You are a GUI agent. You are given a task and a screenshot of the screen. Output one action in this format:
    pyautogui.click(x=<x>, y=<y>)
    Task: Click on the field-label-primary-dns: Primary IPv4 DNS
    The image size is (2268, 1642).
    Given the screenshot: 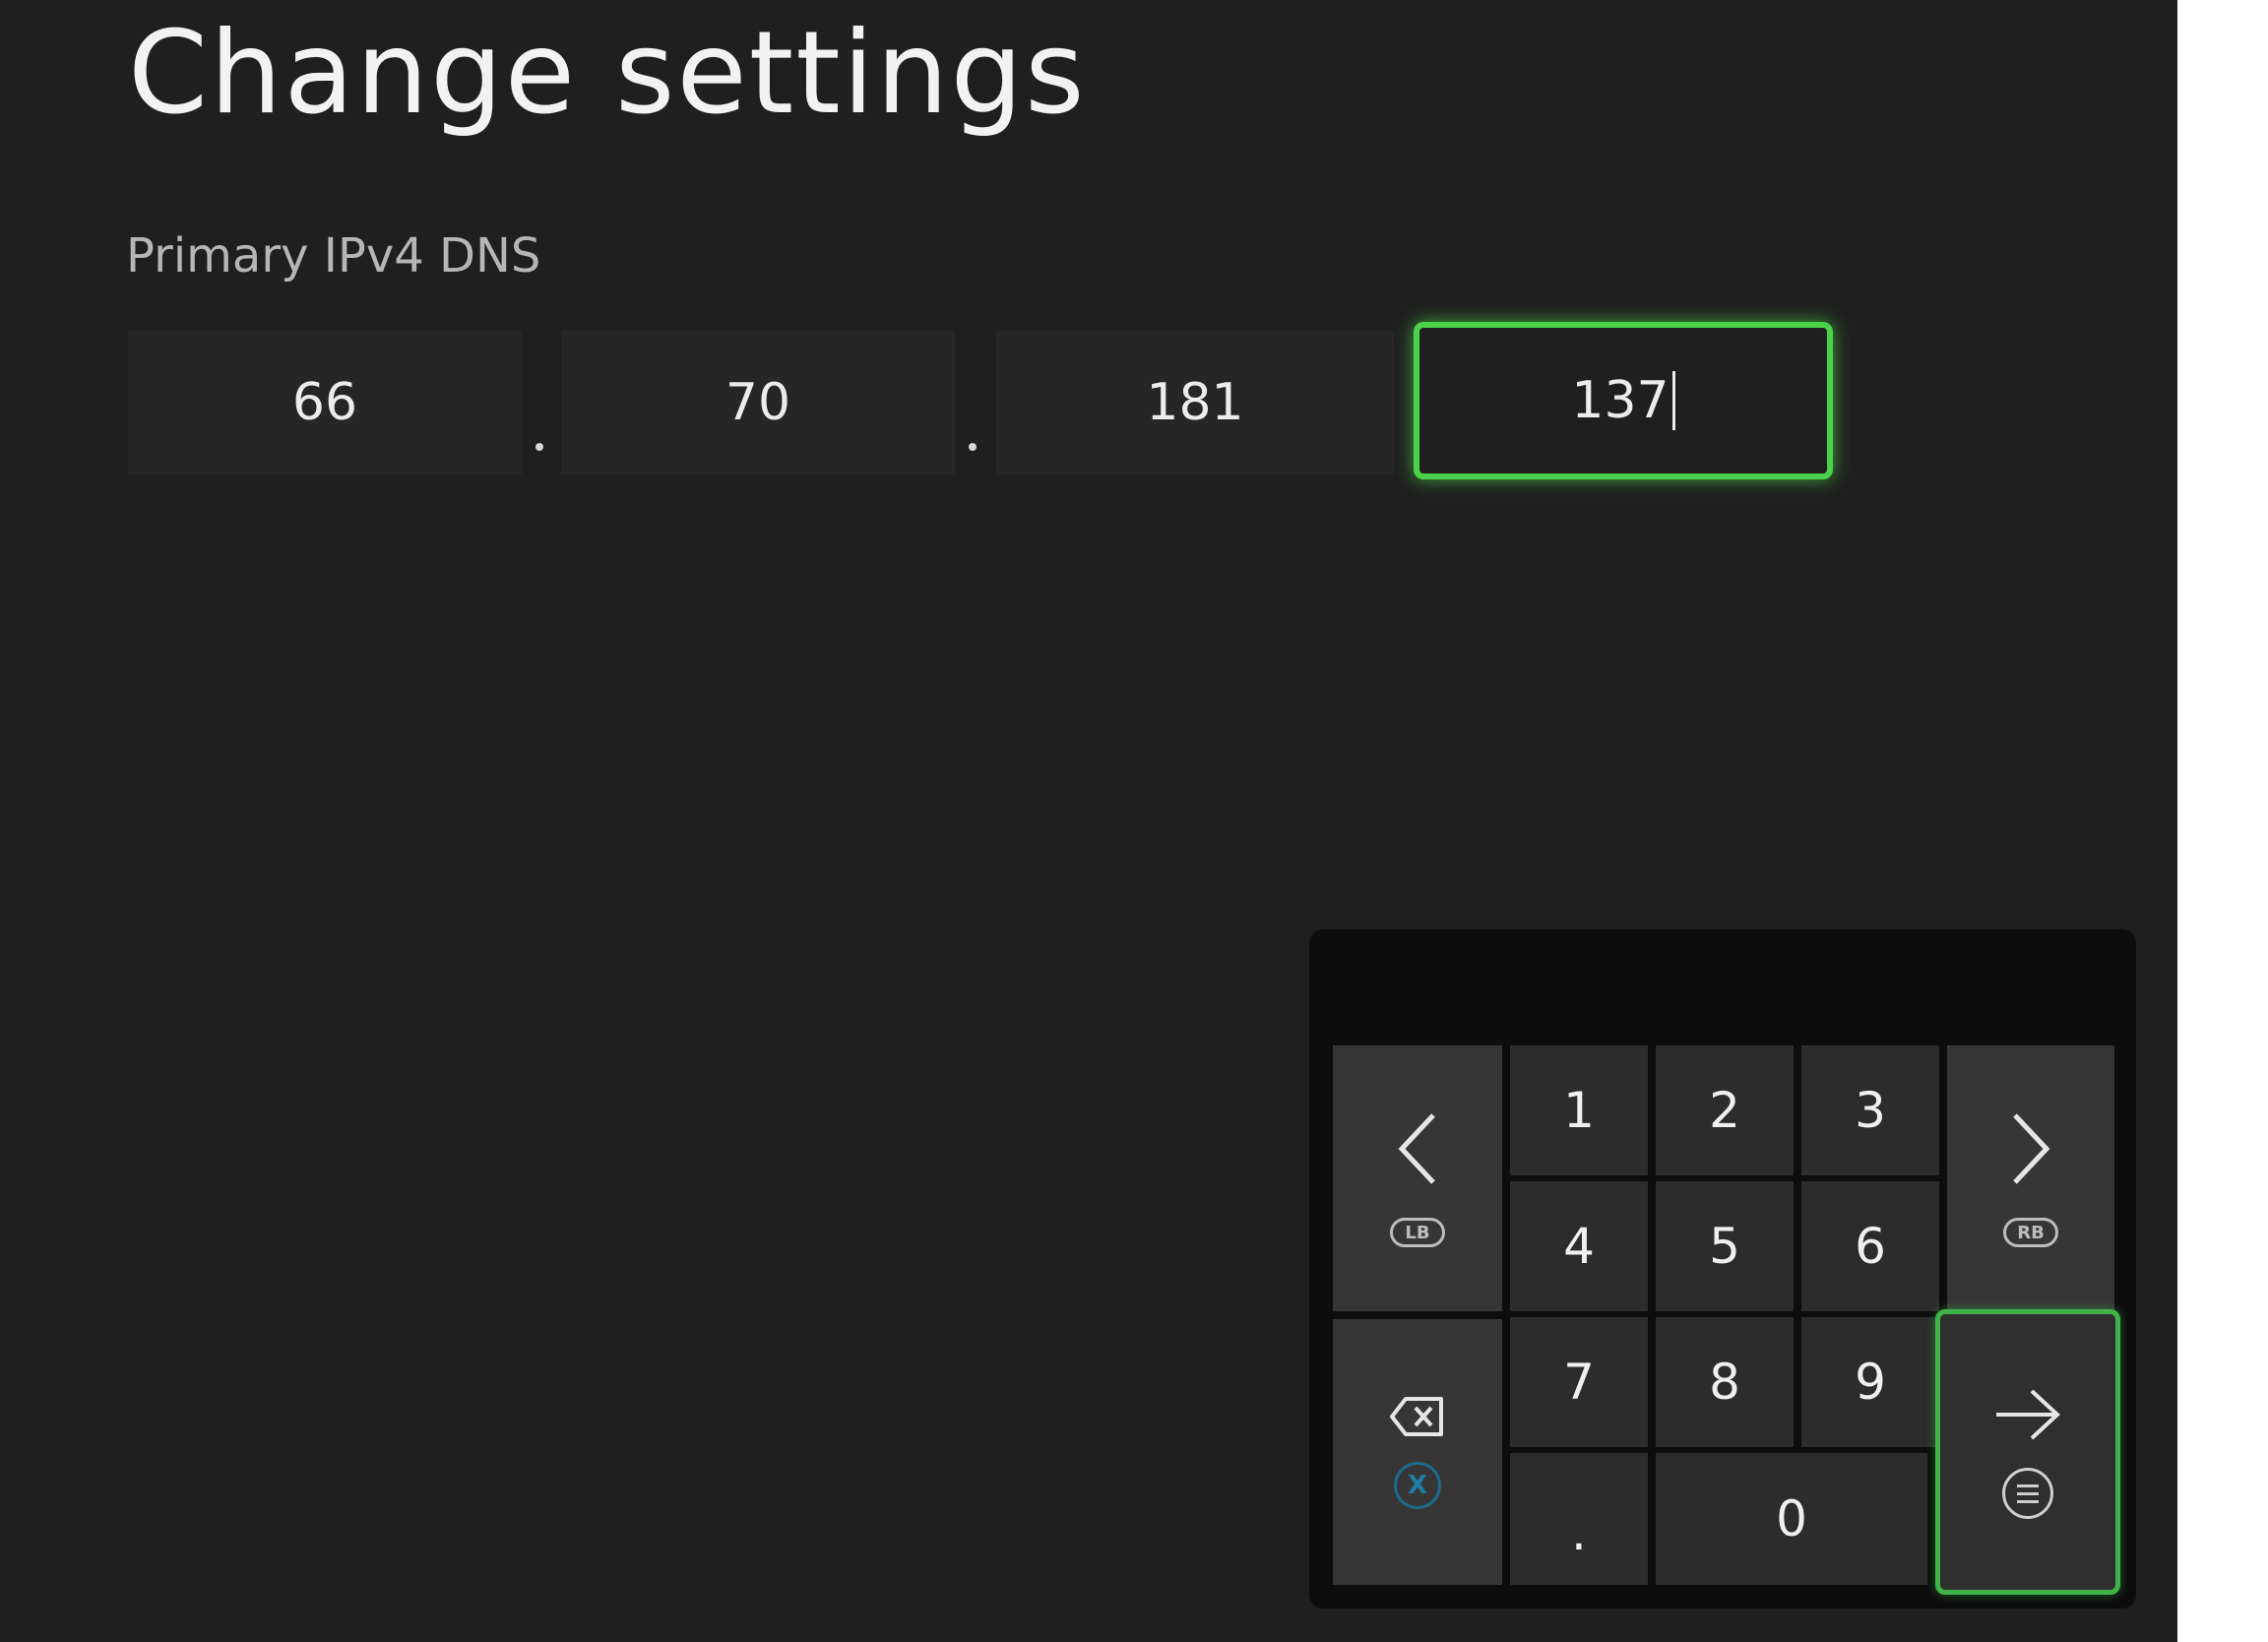 What is the action you would take?
    pyautogui.click(x=333, y=256)
    